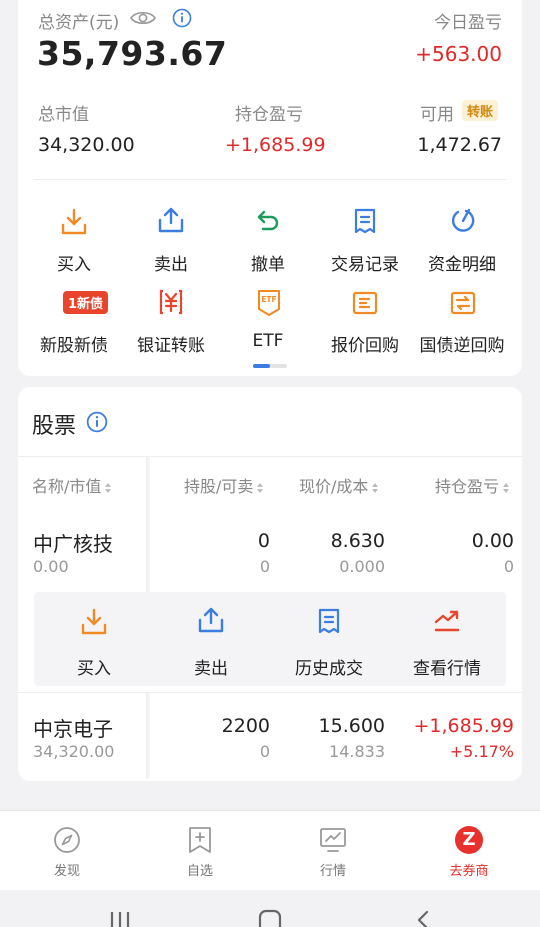  I want to click on stock-holding: 0, so click(263, 541).